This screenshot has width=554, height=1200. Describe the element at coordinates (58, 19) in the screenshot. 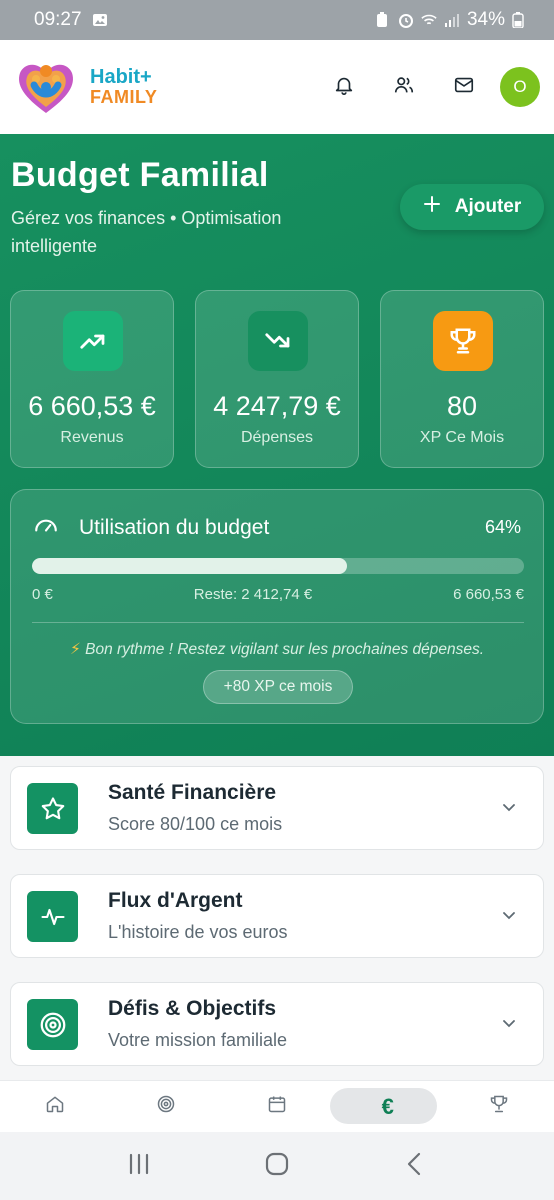

I see `status-time: 09:27` at that location.